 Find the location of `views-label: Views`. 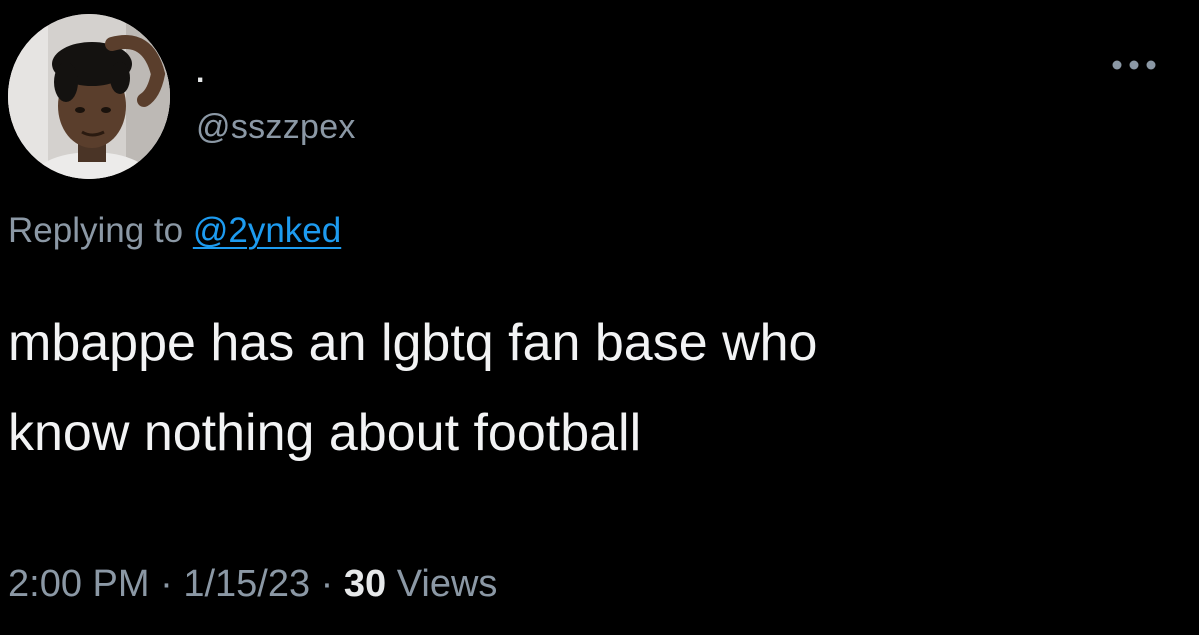

views-label: Views is located at coordinates (442, 584).